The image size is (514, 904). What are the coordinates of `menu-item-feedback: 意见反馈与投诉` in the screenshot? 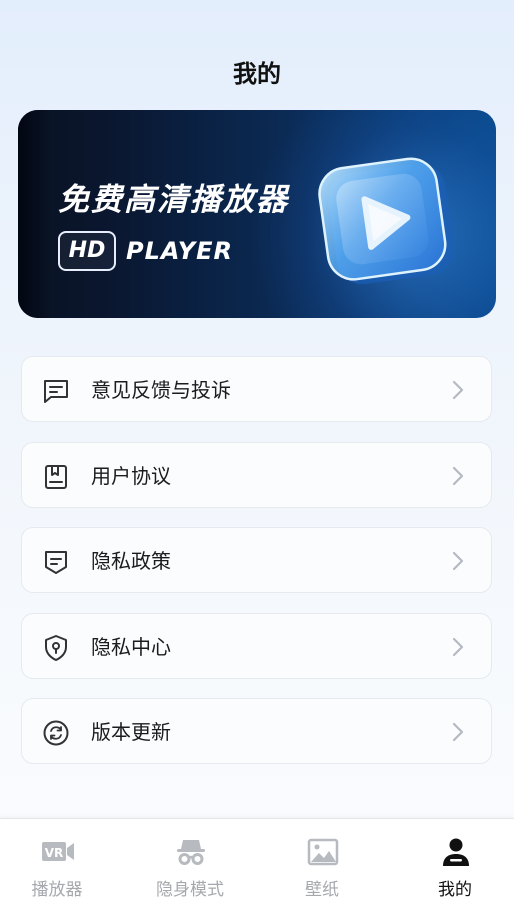 It's located at (256, 389).